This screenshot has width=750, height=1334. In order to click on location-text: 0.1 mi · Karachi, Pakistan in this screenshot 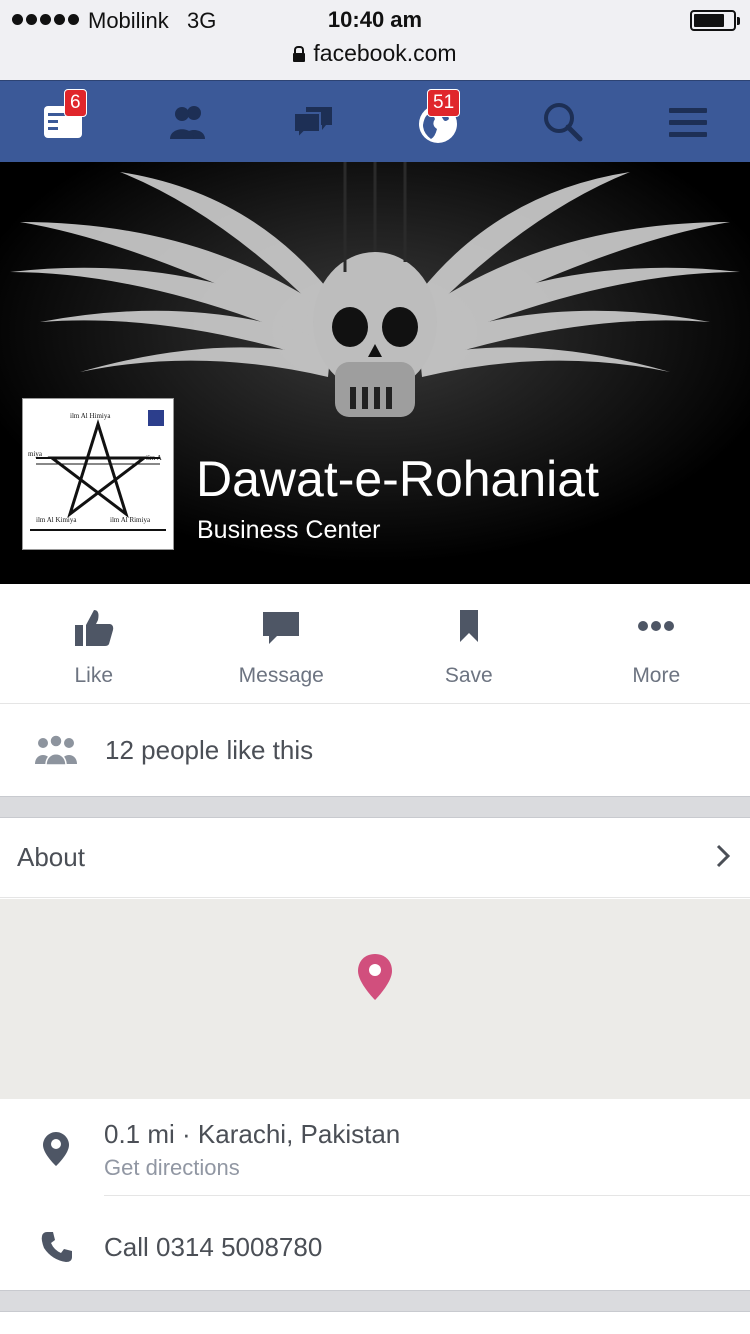, I will do `click(252, 1134)`.